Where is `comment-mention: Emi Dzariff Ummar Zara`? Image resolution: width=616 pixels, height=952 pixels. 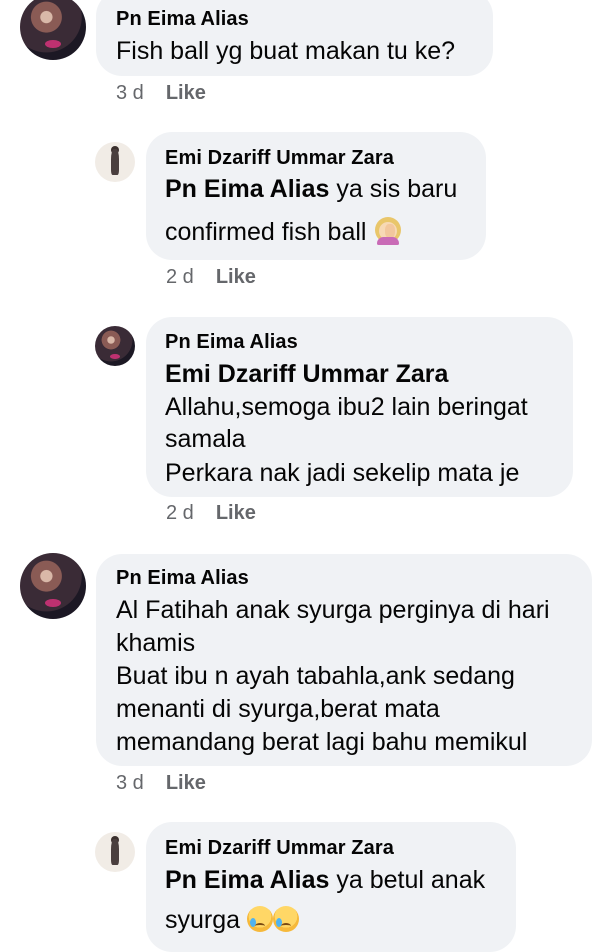
comment-mention: Emi Dzariff Ummar Zara is located at coordinates (306, 374).